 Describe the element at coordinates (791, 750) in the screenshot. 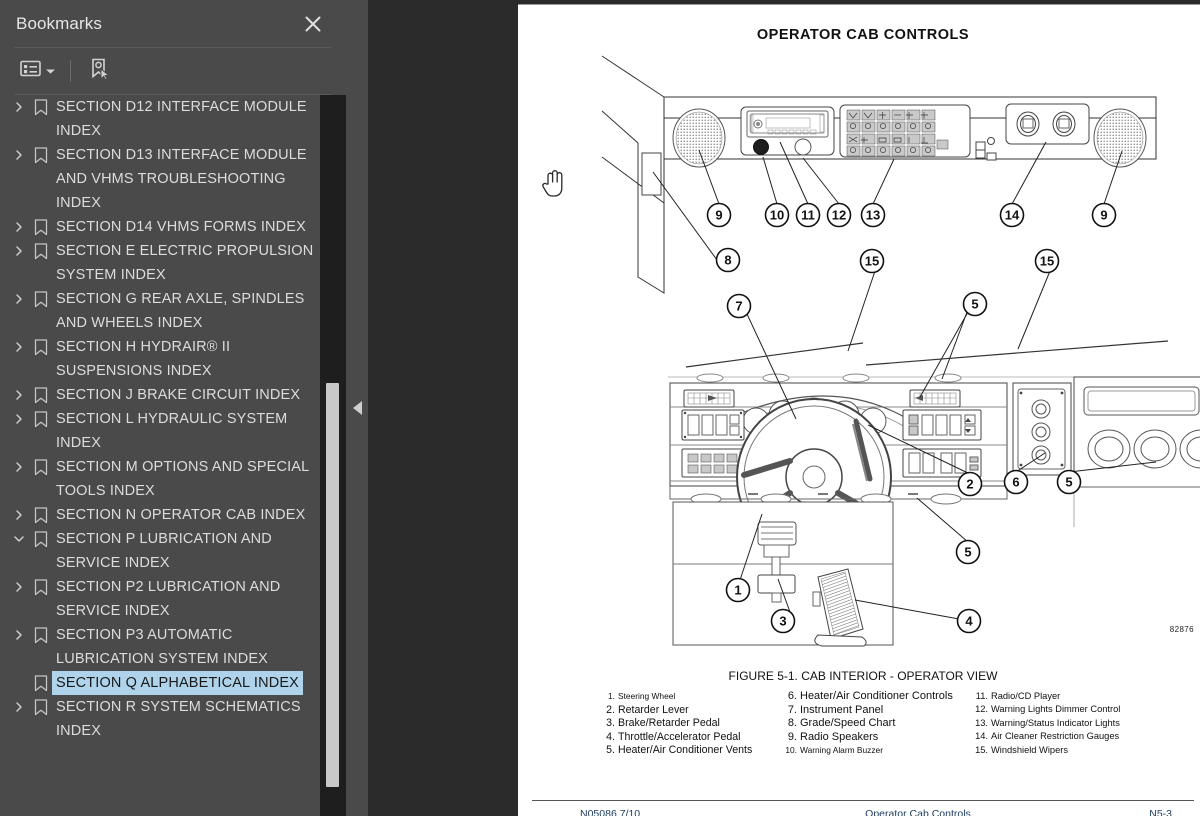

I see `legend-item-number: 10.` at that location.